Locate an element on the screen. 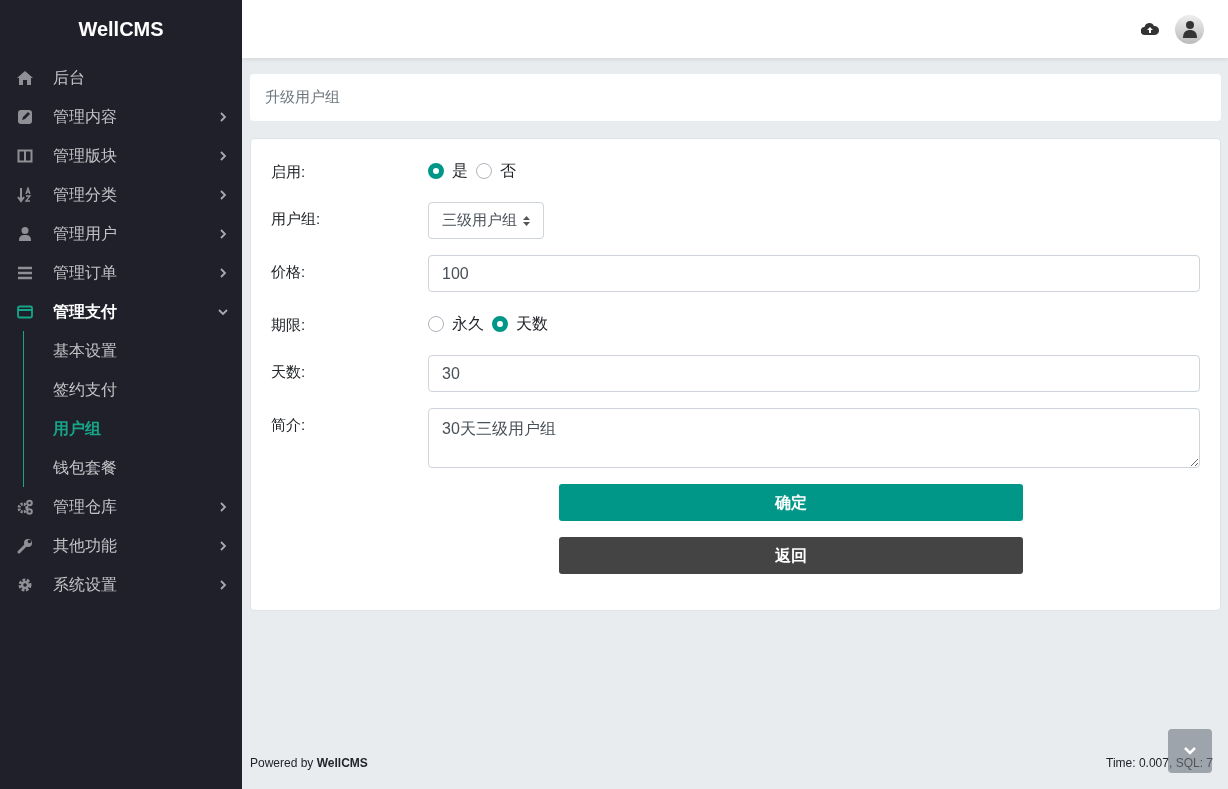 This screenshot has width=1228, height=789. up-down-caret-icon is located at coordinates (526, 220).